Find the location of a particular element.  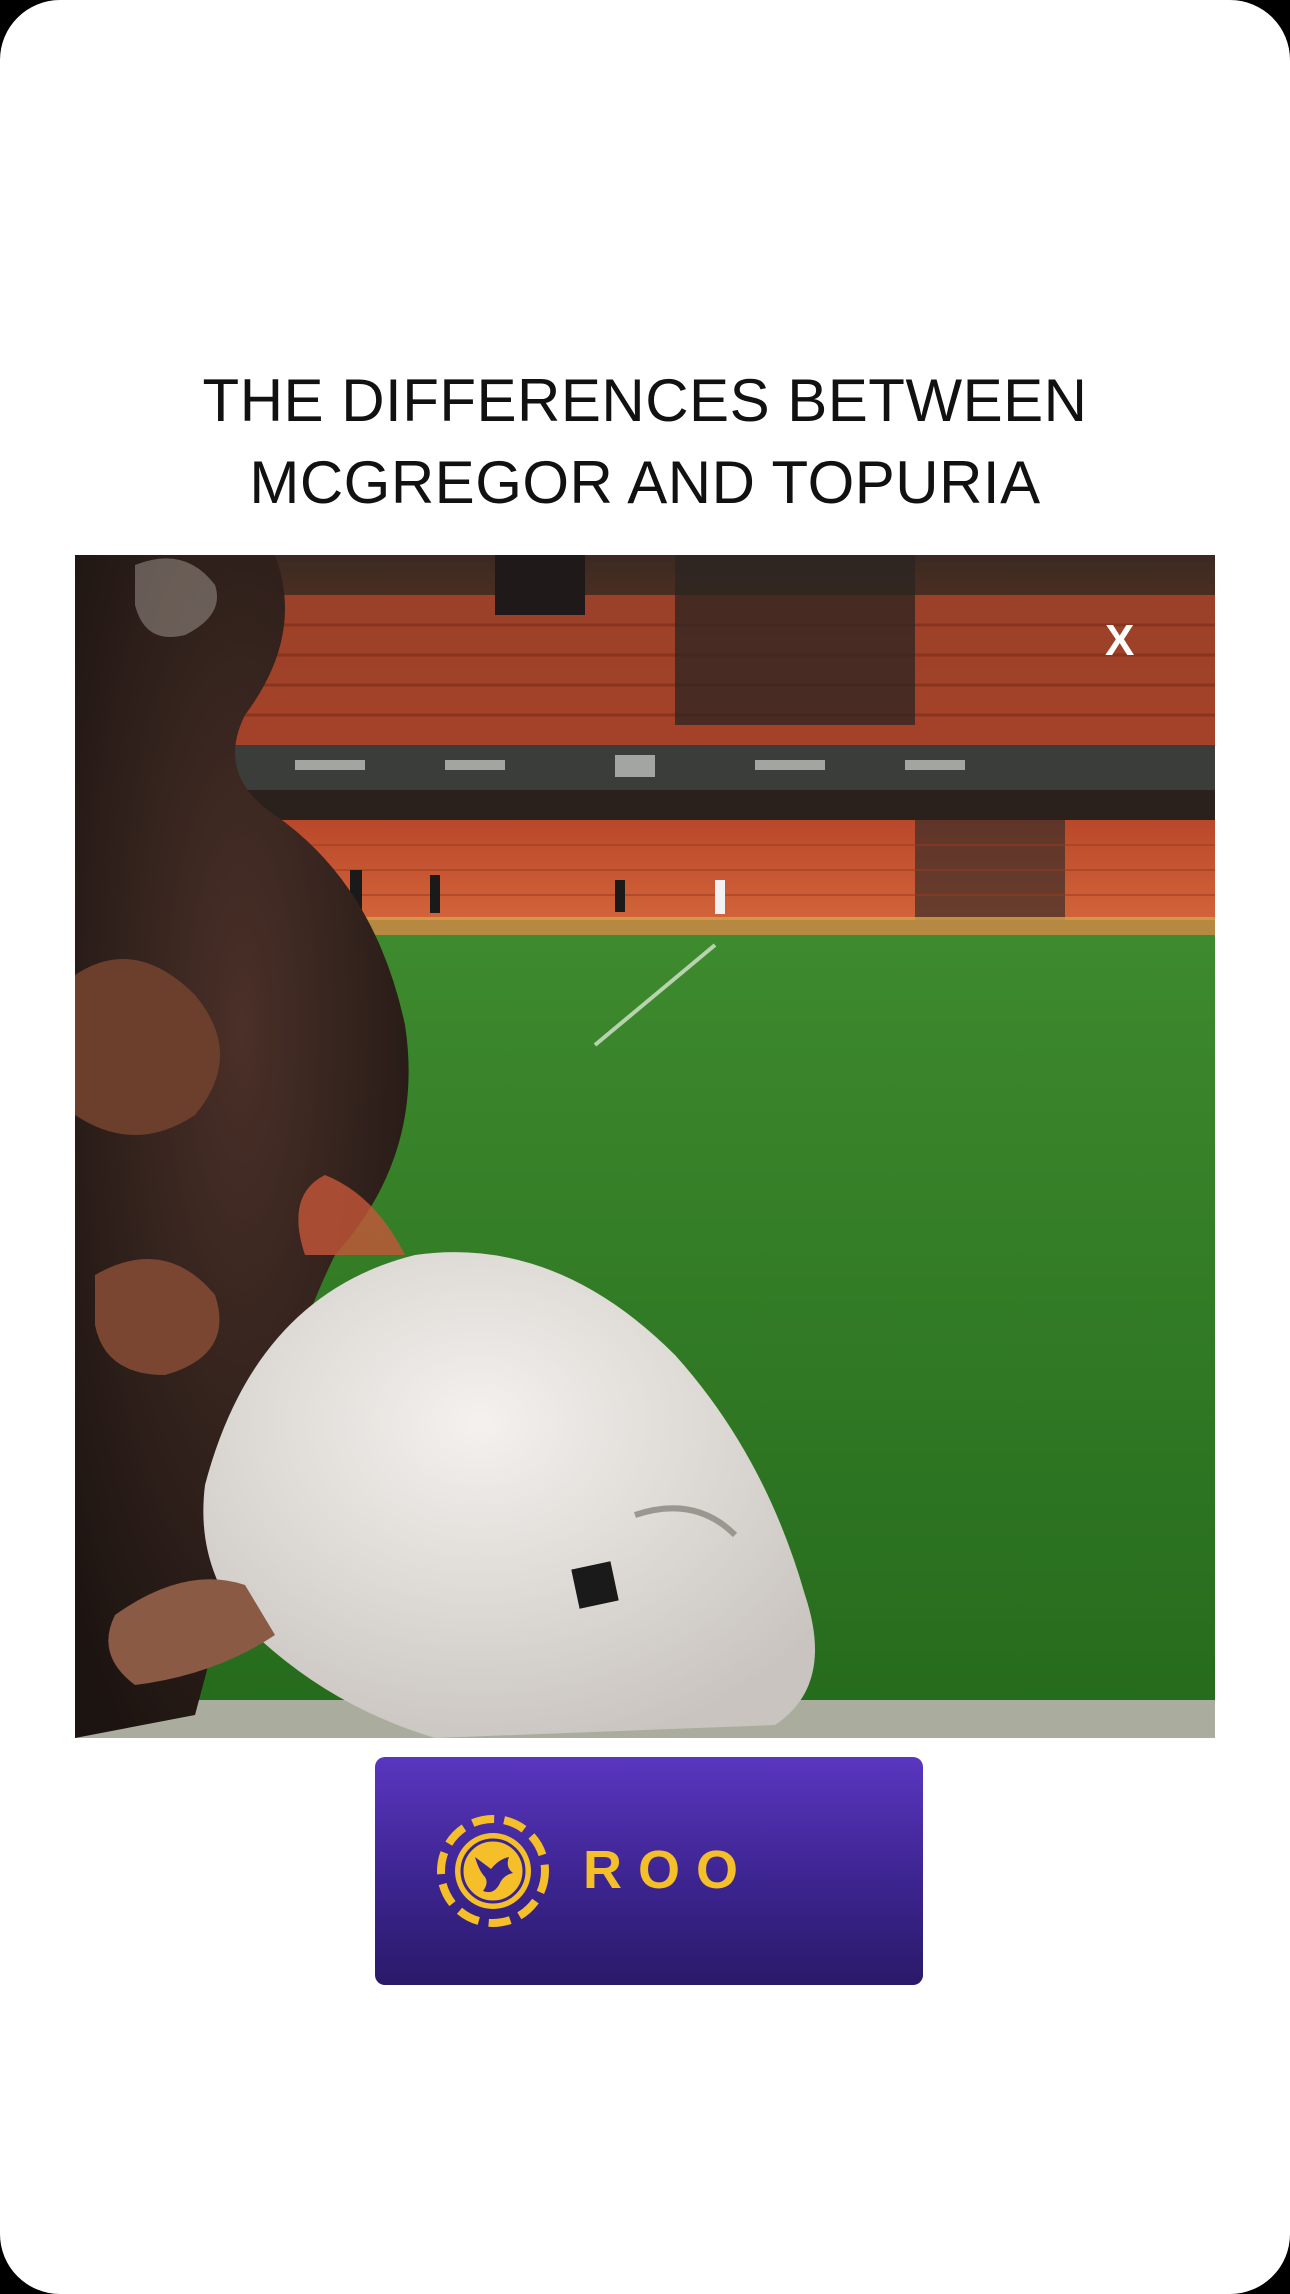

headline-line-2: MCGREGOR AND TOPURIA is located at coordinates (645, 482).